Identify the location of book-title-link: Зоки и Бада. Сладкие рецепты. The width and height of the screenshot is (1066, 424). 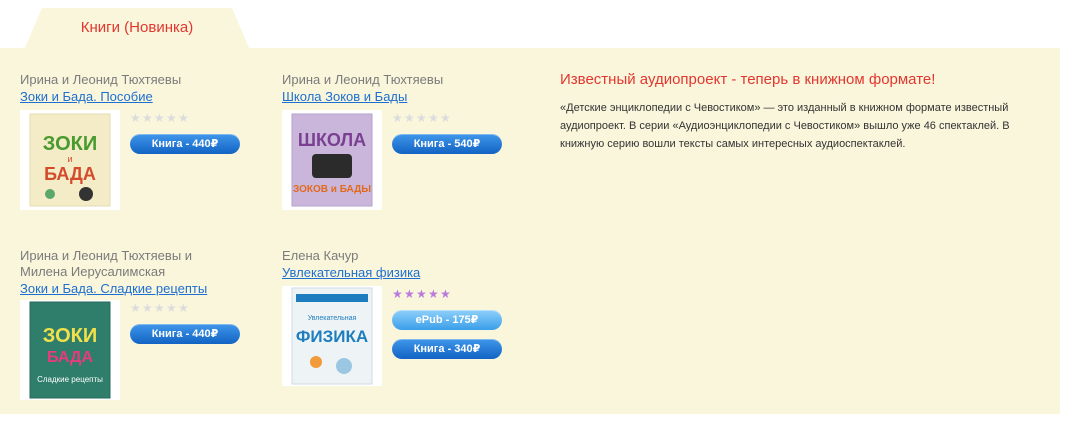
(113, 289).